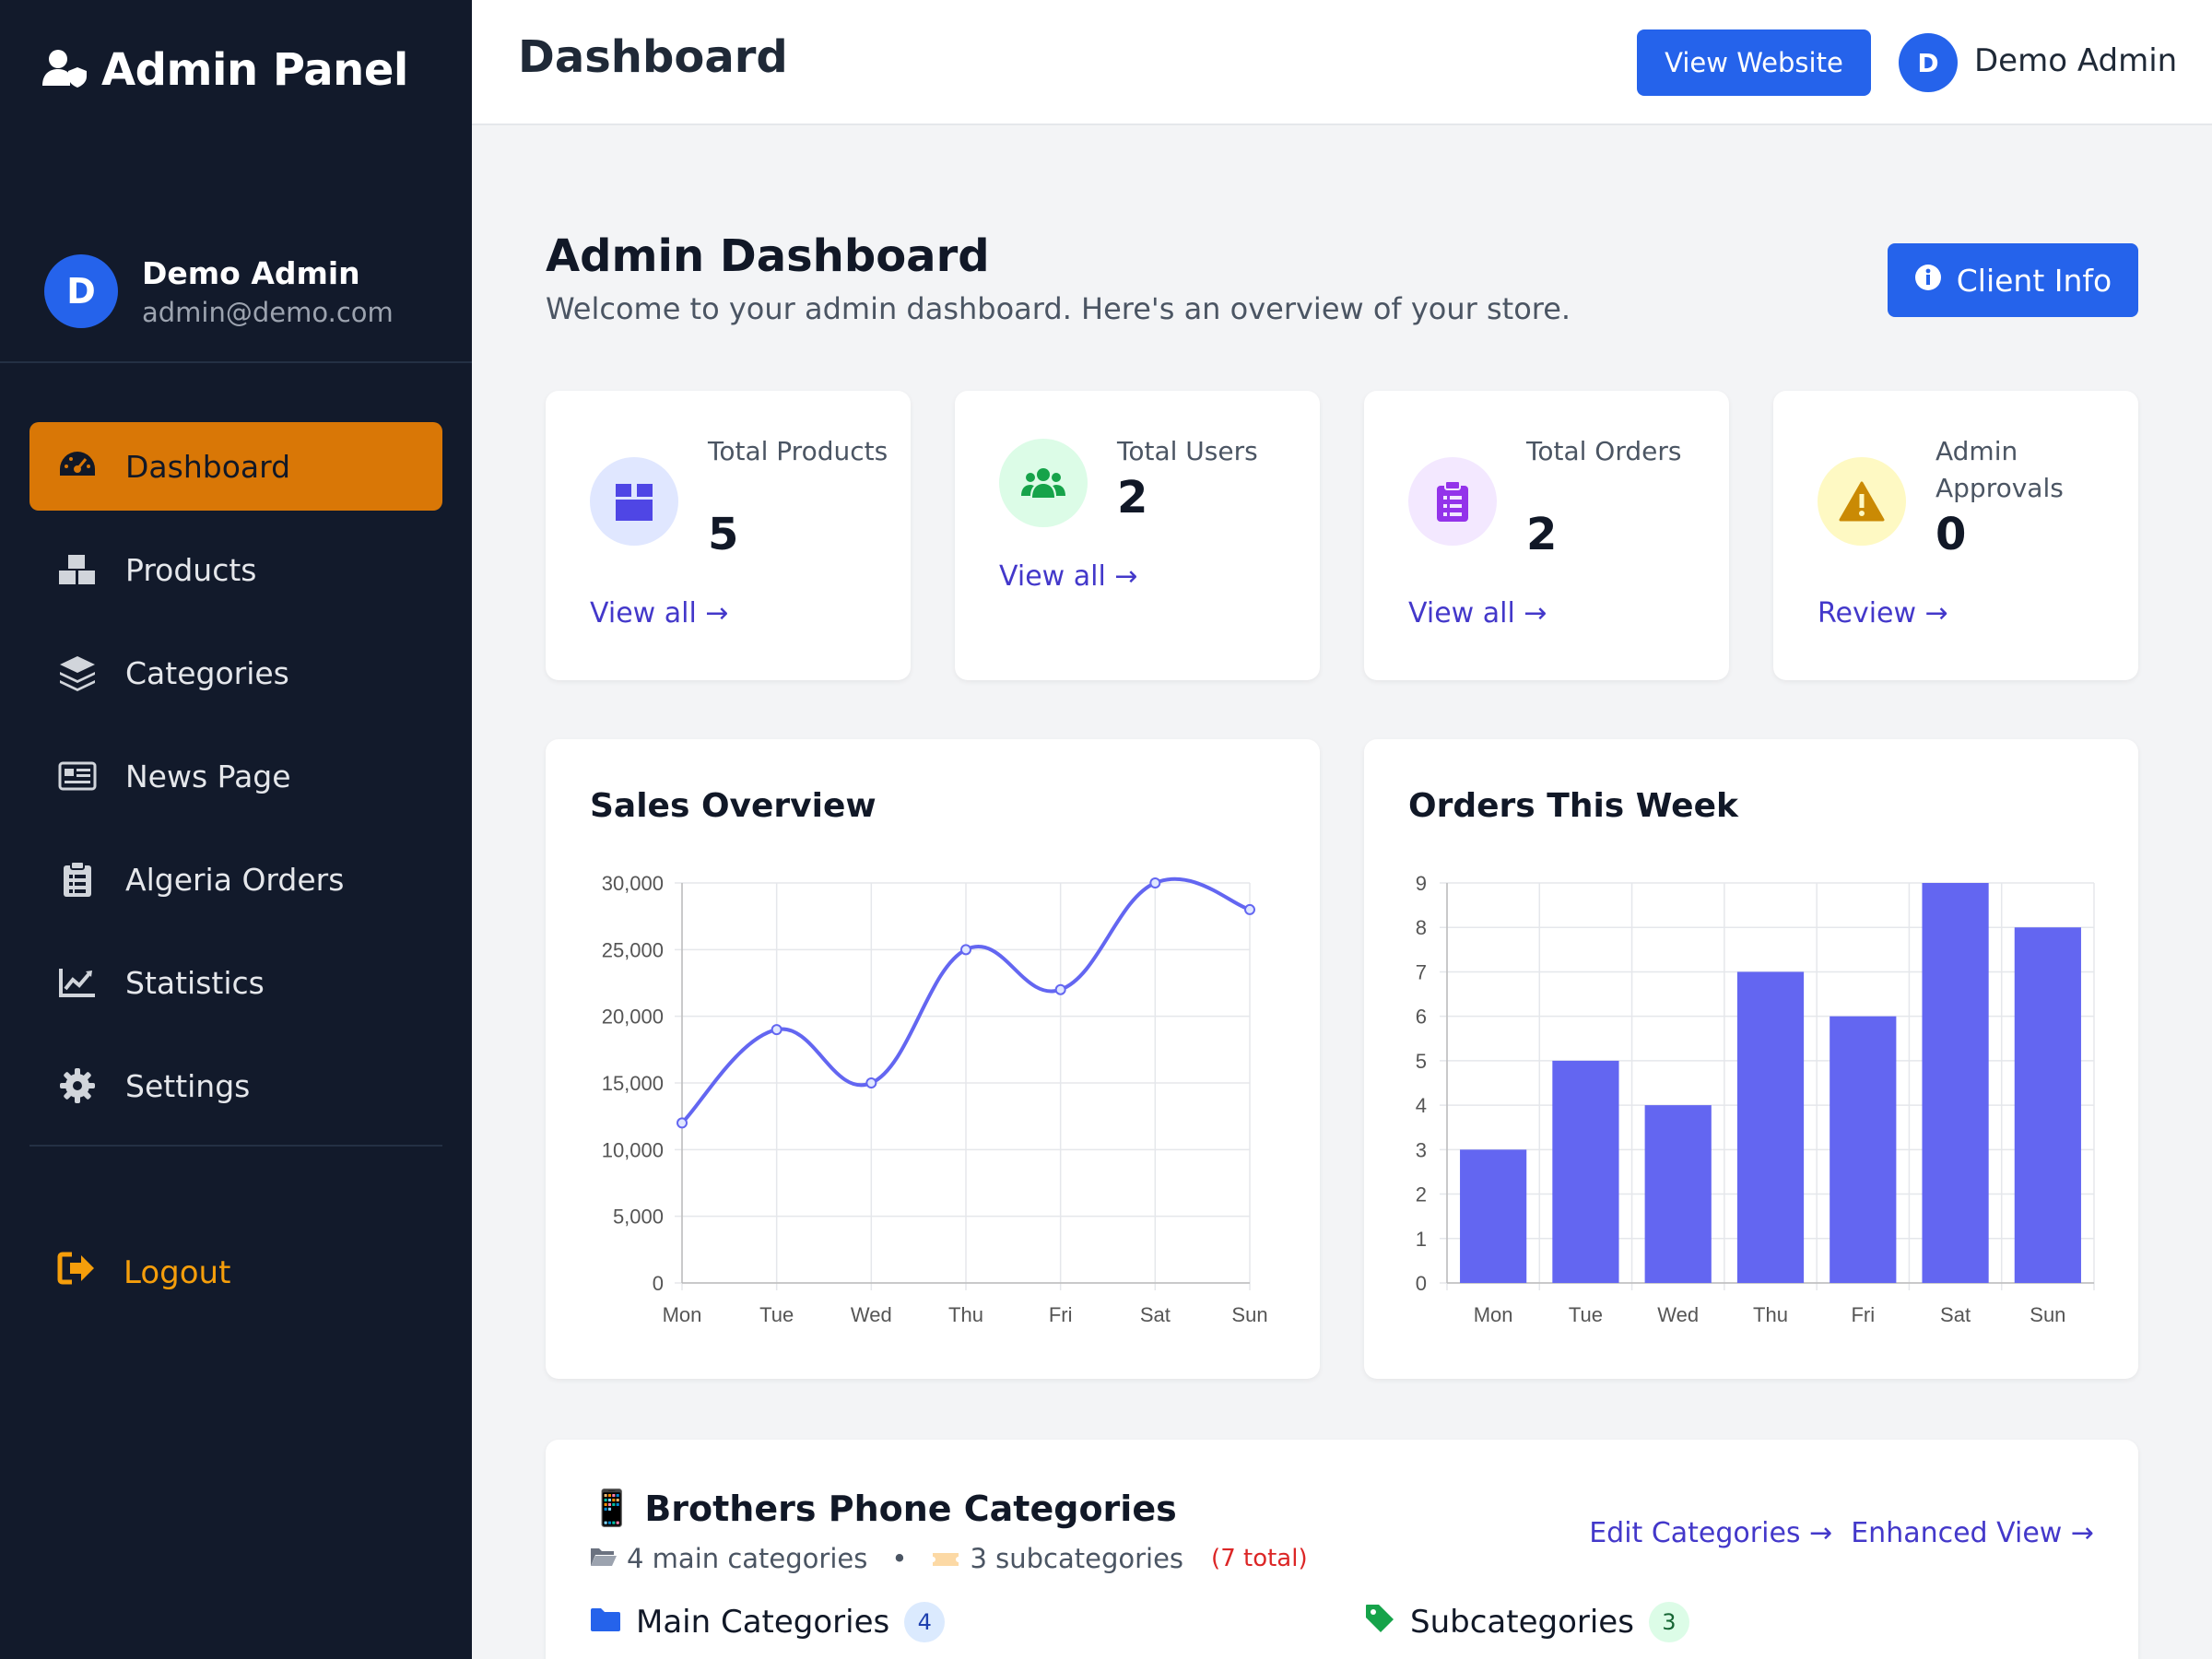 The width and height of the screenshot is (2212, 1659). I want to click on view-all-orders-link: View all →, so click(1477, 613).